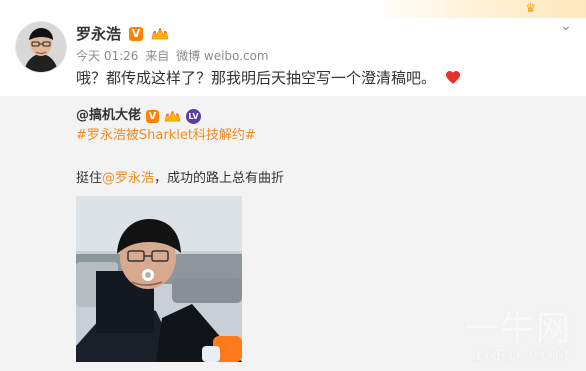 This screenshot has height=371, width=586. I want to click on post-header: 罗永浩 V 今天 01:26 来自 微博 weibo.com, so click(286, 46).